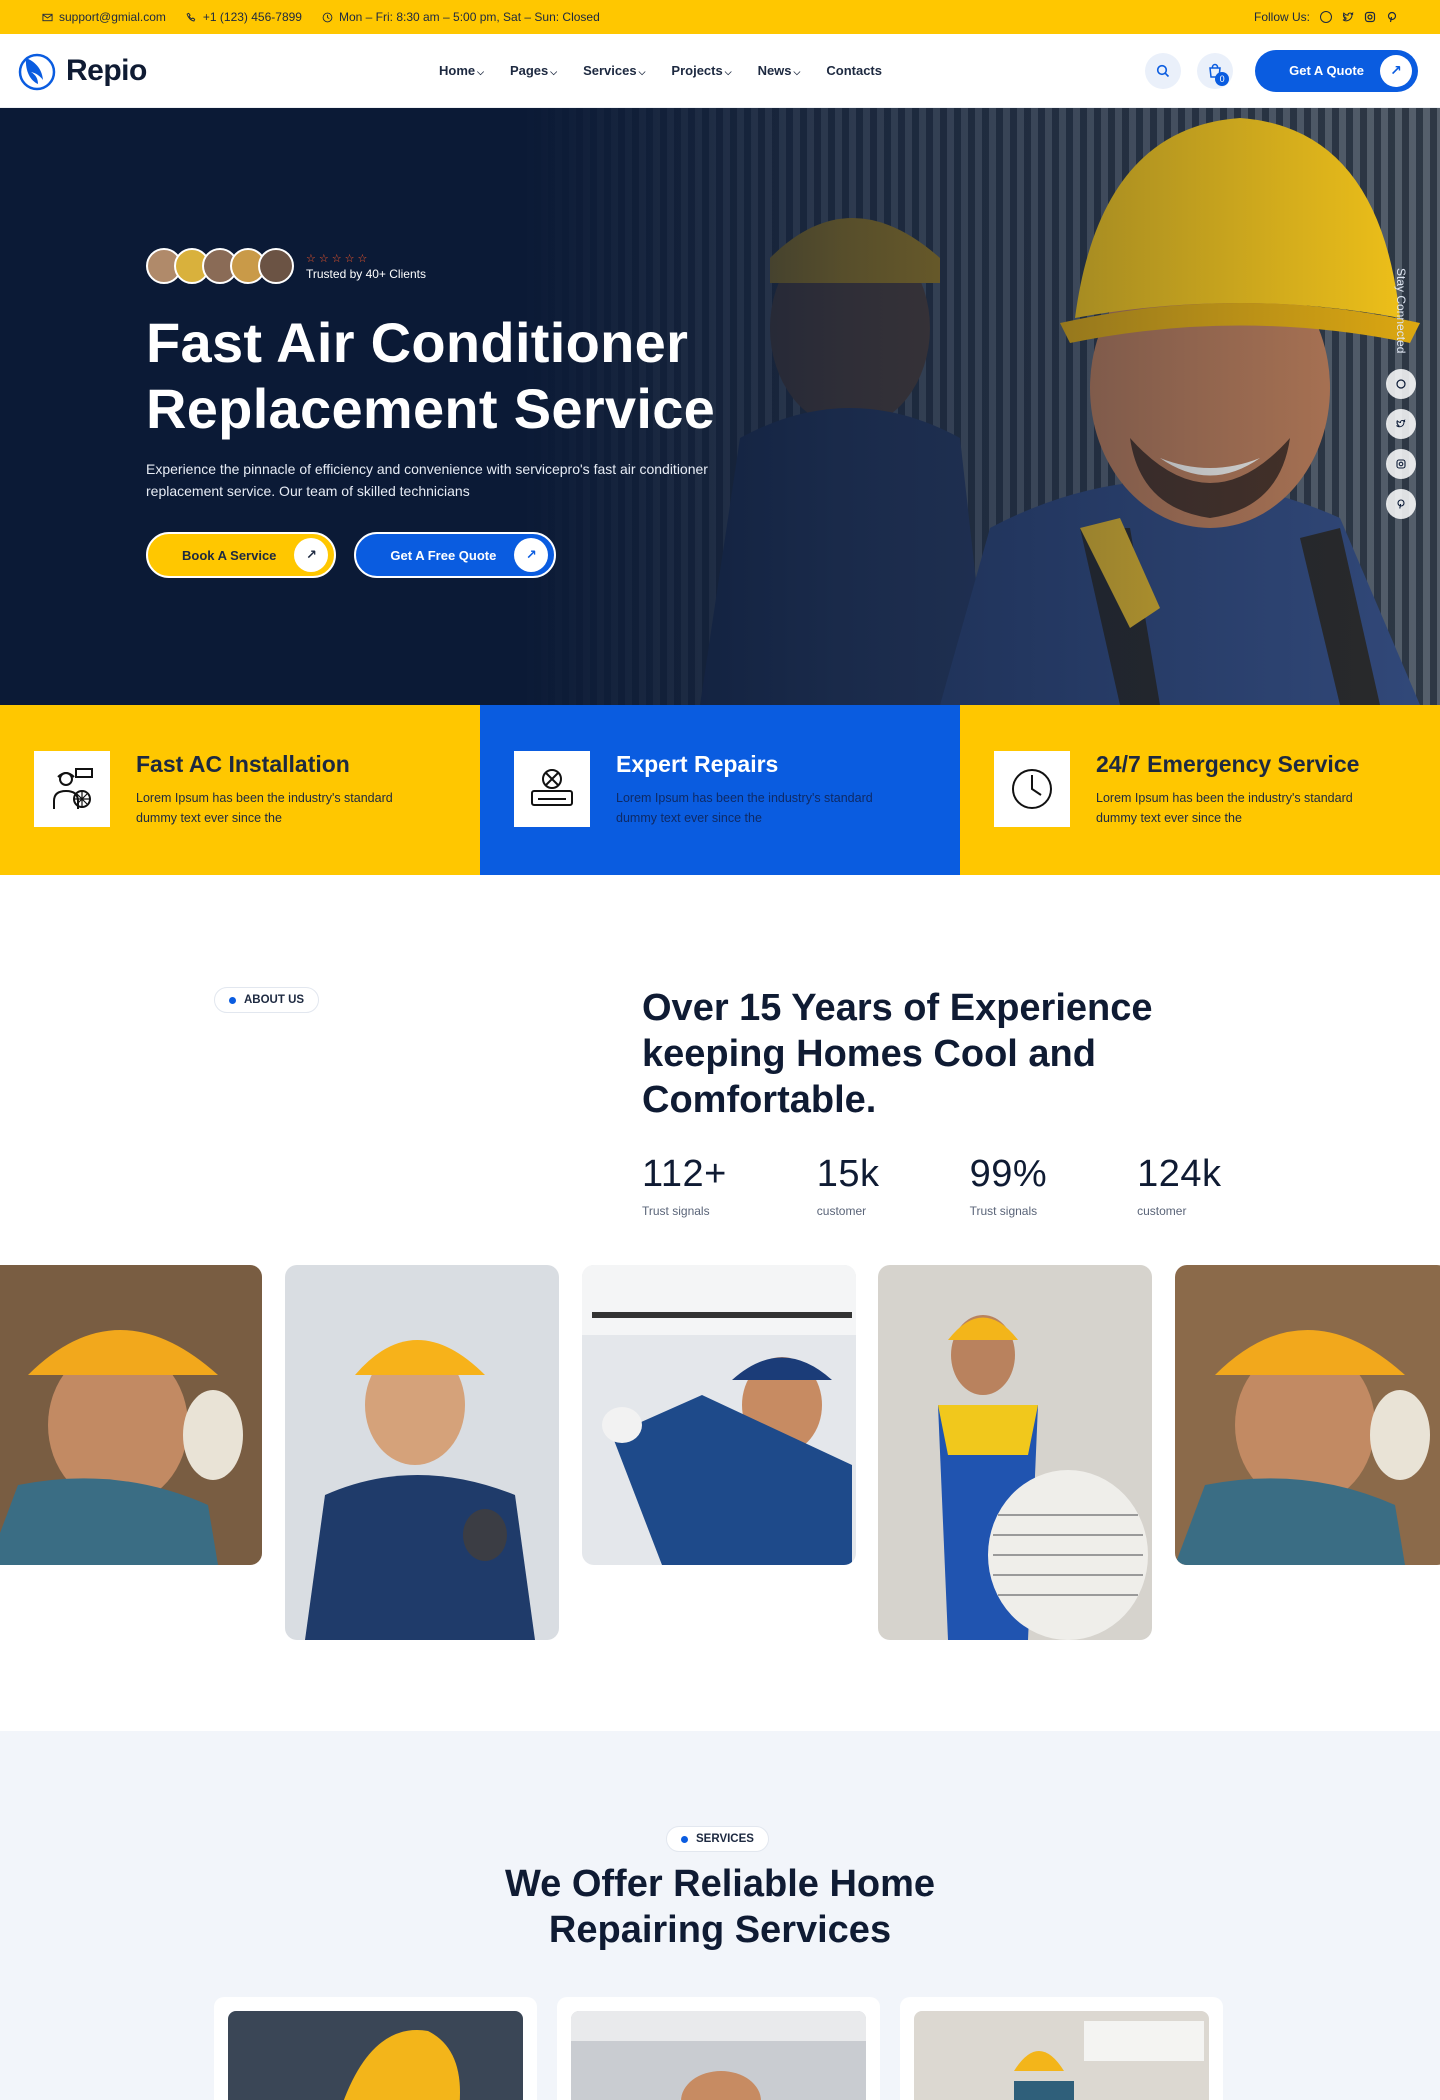 The width and height of the screenshot is (1440, 2100). I want to click on hero-title: Fast Air Conditioner Replacement Service, so click(486, 376).